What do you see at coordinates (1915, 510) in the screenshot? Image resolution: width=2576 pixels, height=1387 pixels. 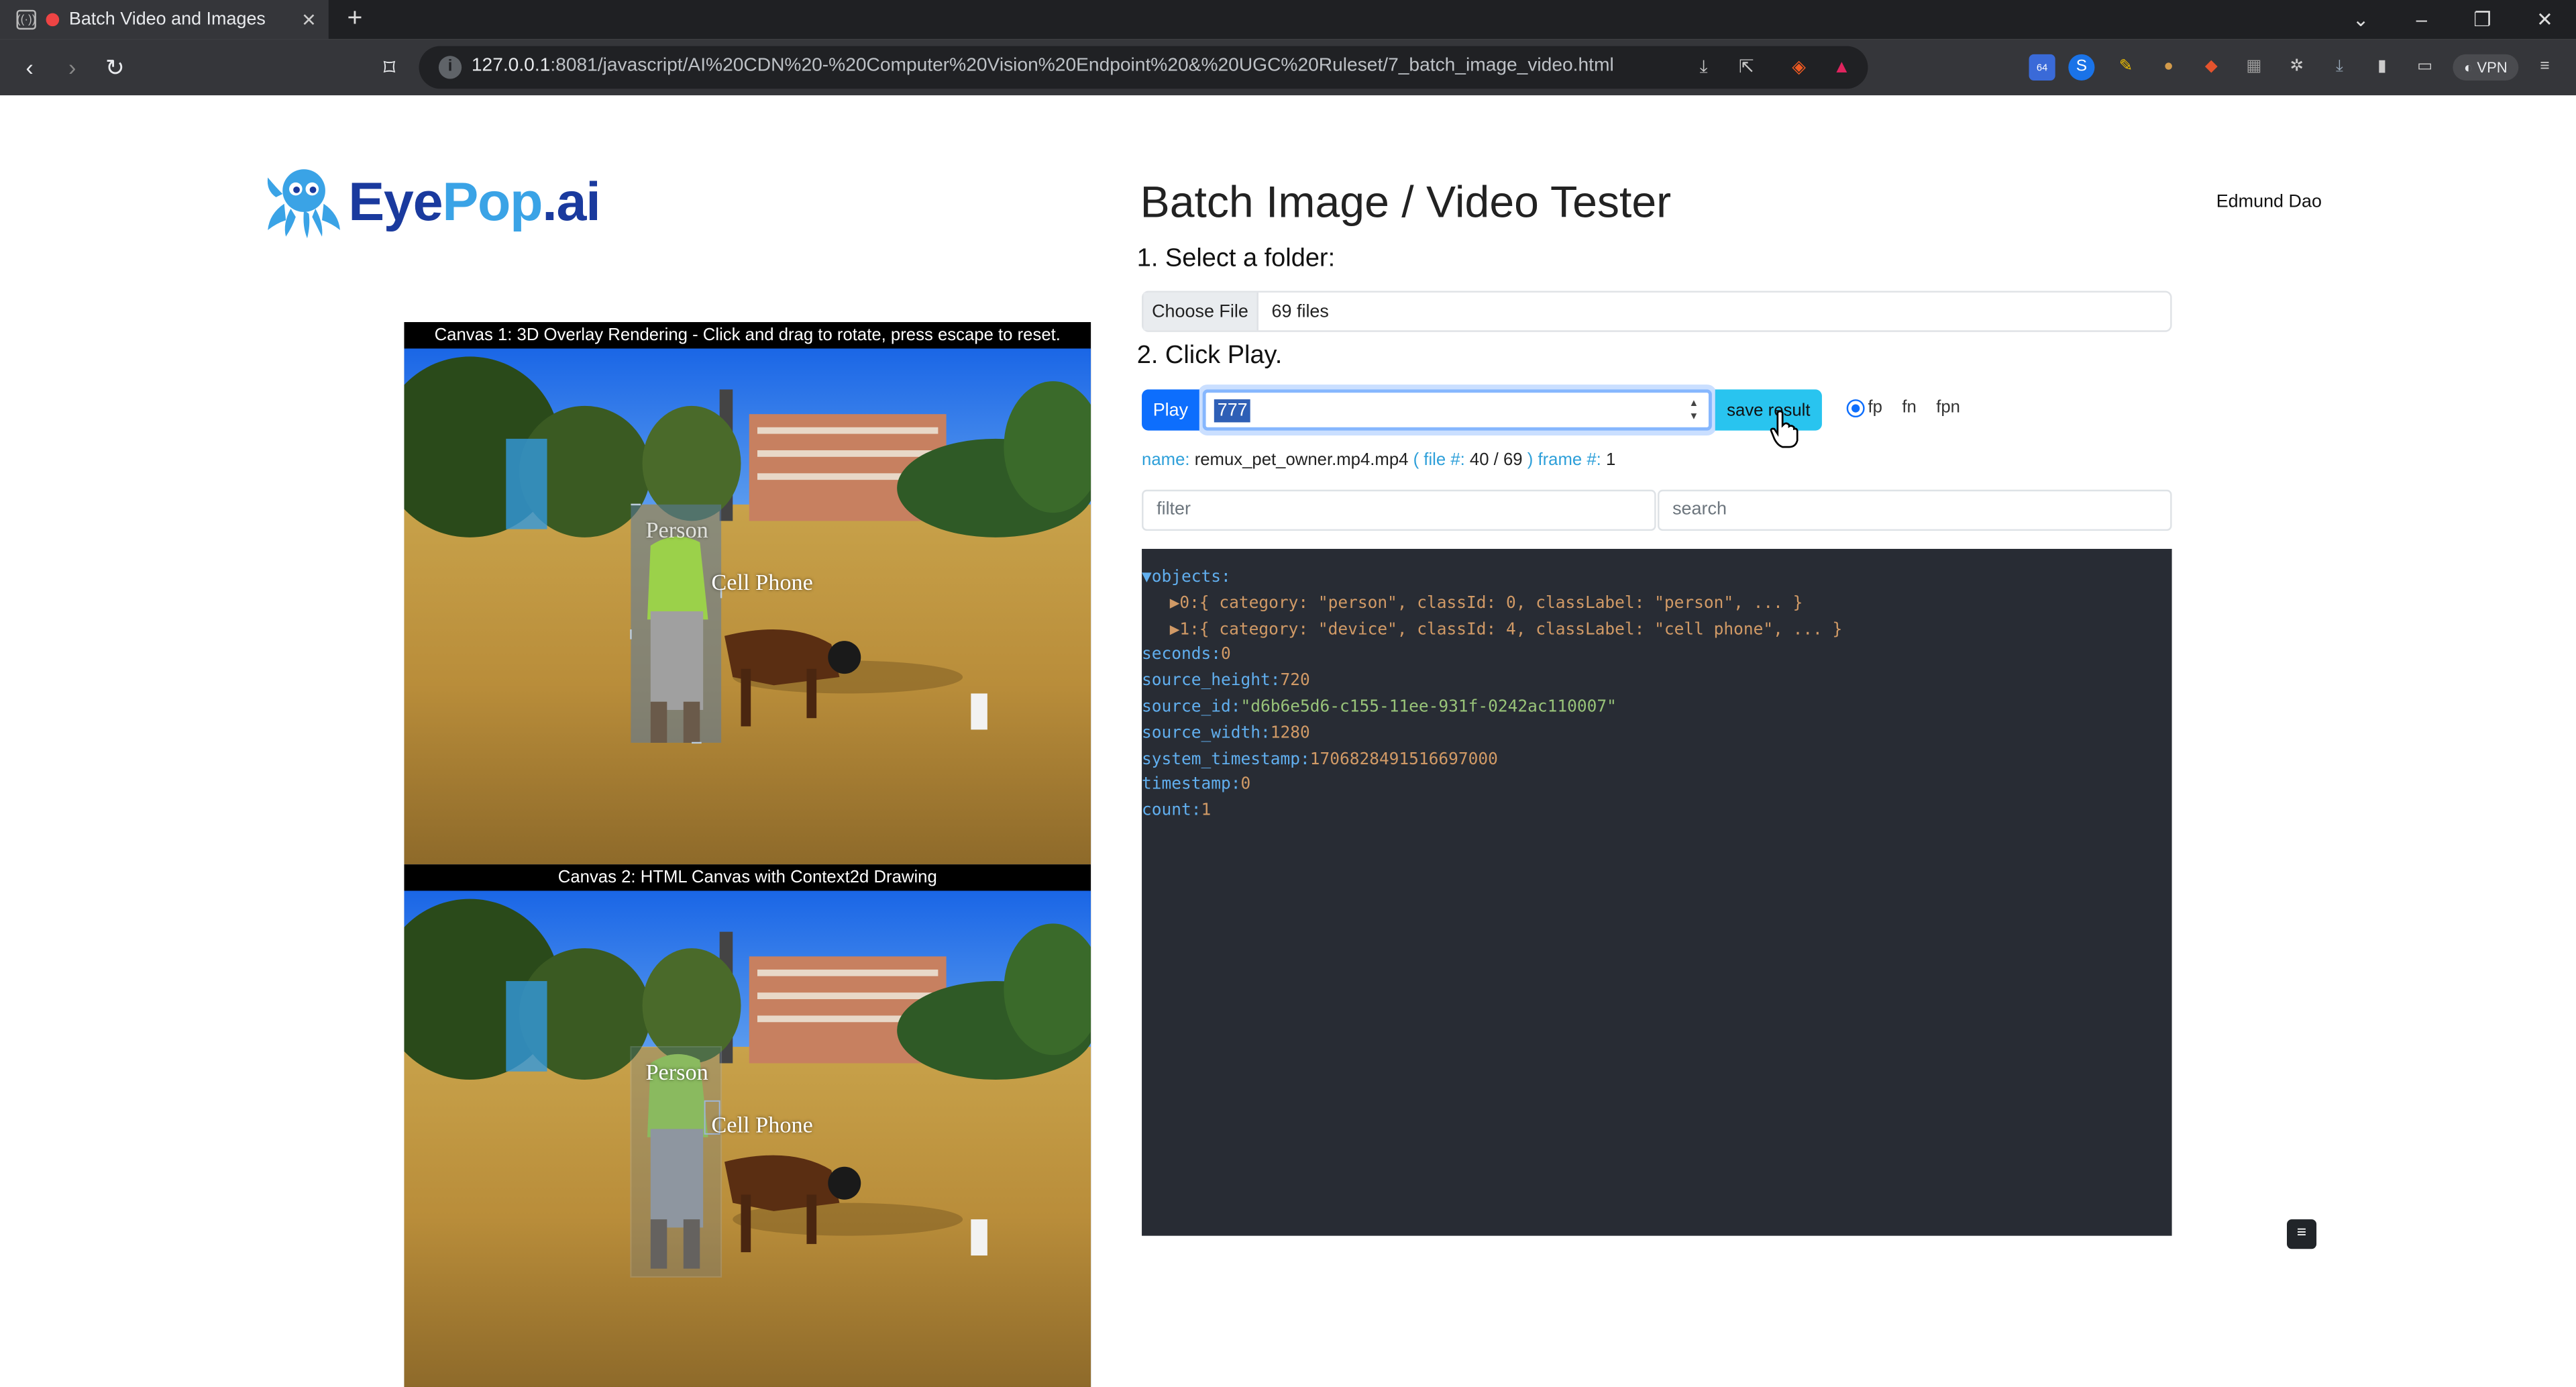 I see `search-input: search` at bounding box center [1915, 510].